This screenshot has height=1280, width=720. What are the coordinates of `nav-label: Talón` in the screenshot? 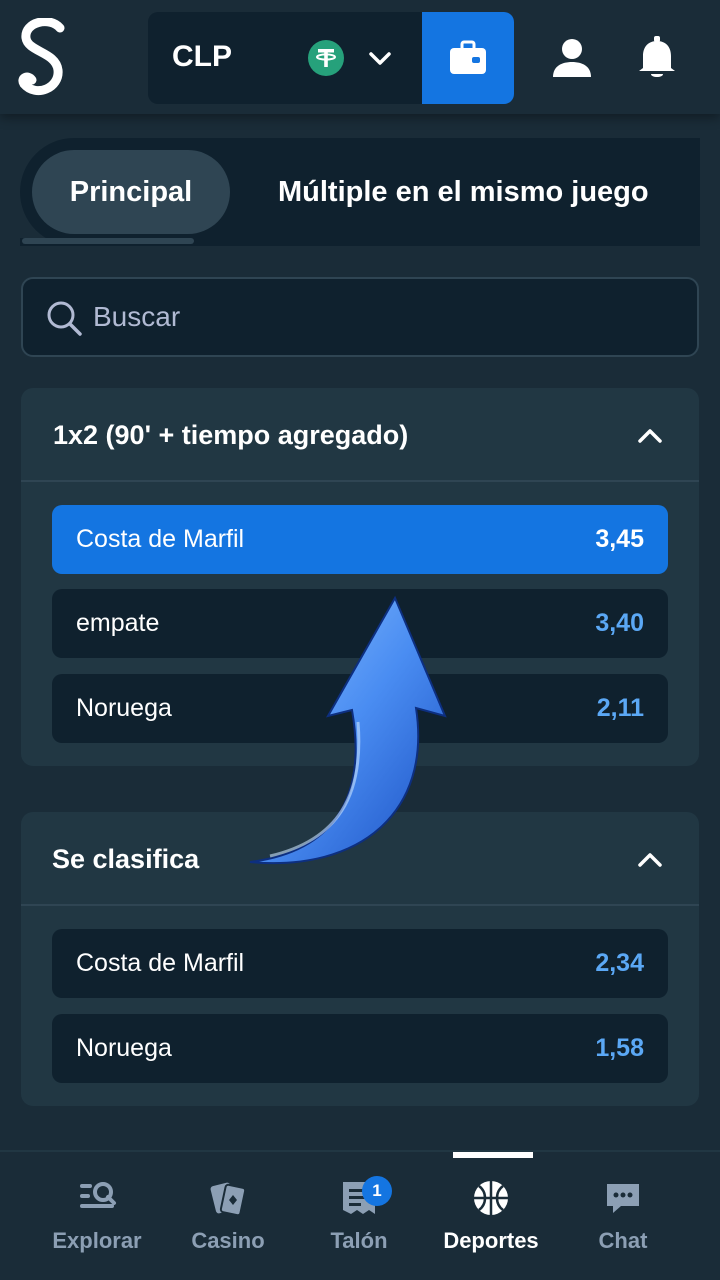 It's located at (359, 1240).